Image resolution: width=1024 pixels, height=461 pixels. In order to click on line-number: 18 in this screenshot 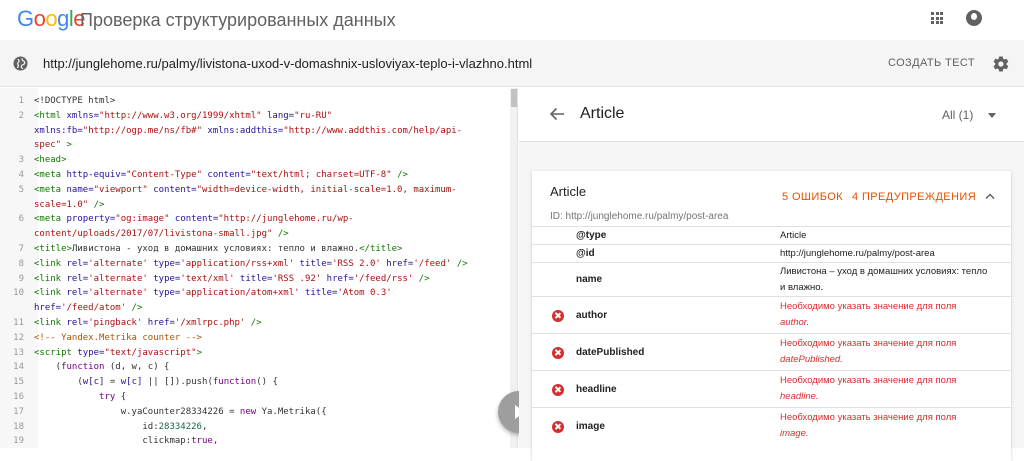, I will do `click(18, 426)`.